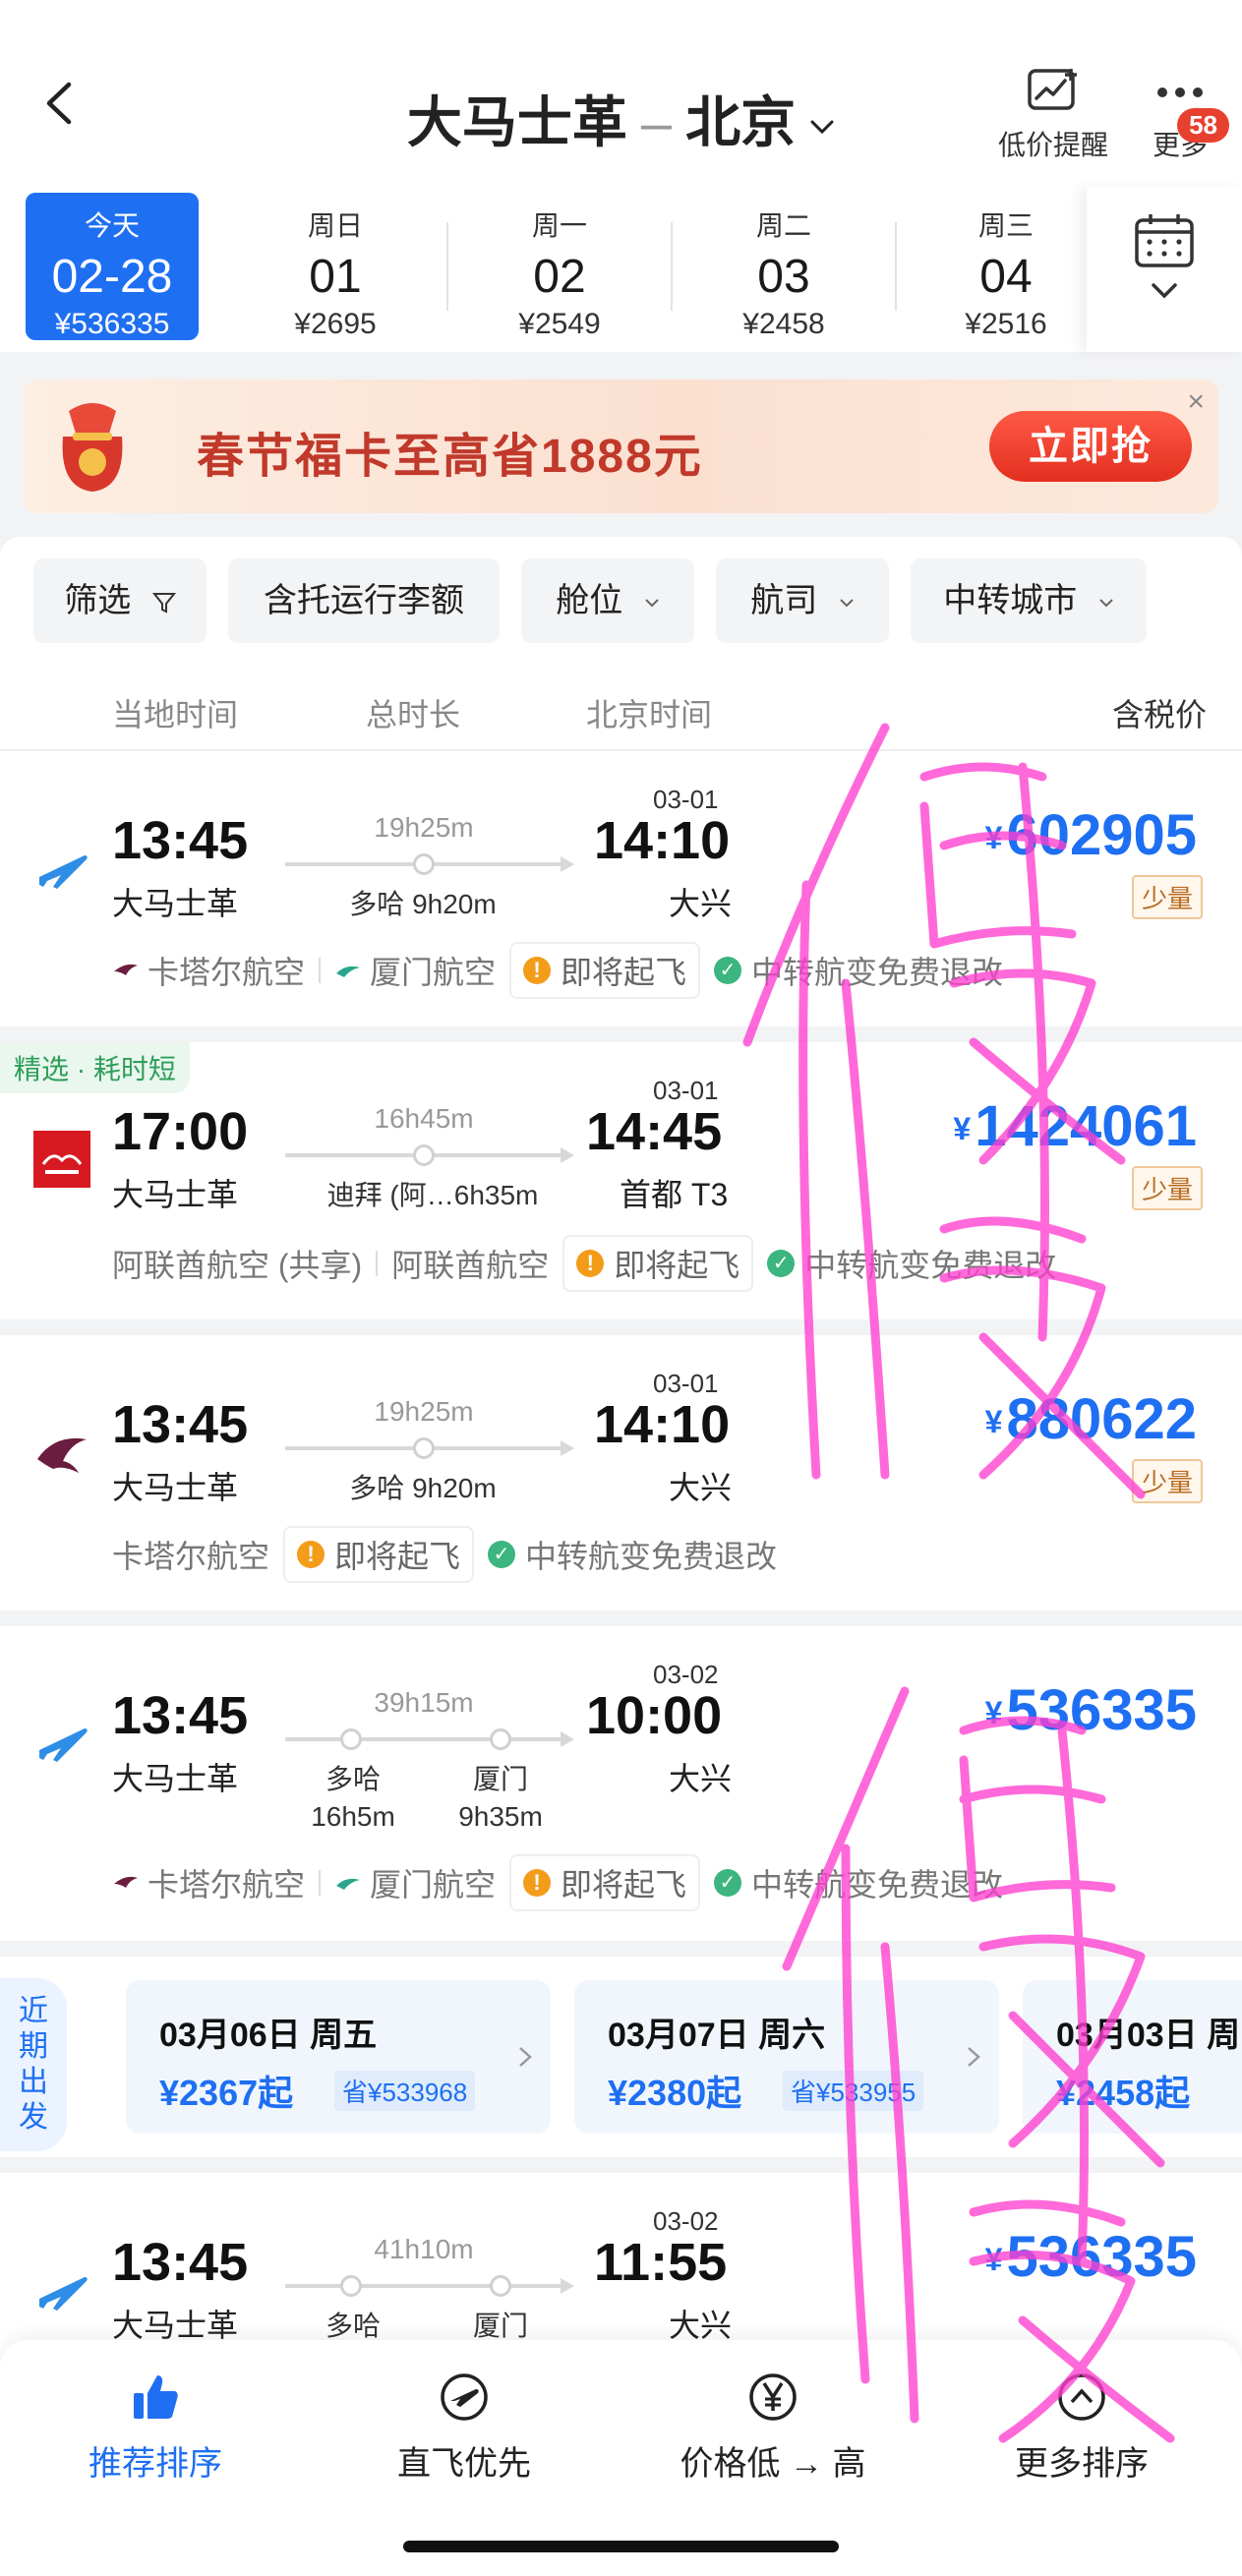 The width and height of the screenshot is (1242, 2576). What do you see at coordinates (1090, 446) in the screenshot?
I see `promo-cta-button: 立即抢` at bounding box center [1090, 446].